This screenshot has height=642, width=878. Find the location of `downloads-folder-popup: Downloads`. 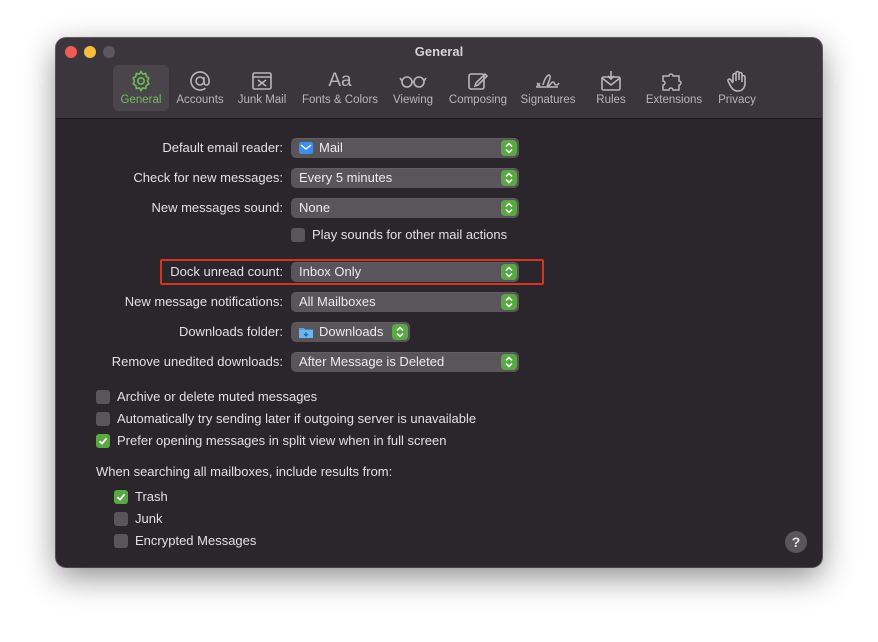

downloads-folder-popup: Downloads is located at coordinates (350, 332).